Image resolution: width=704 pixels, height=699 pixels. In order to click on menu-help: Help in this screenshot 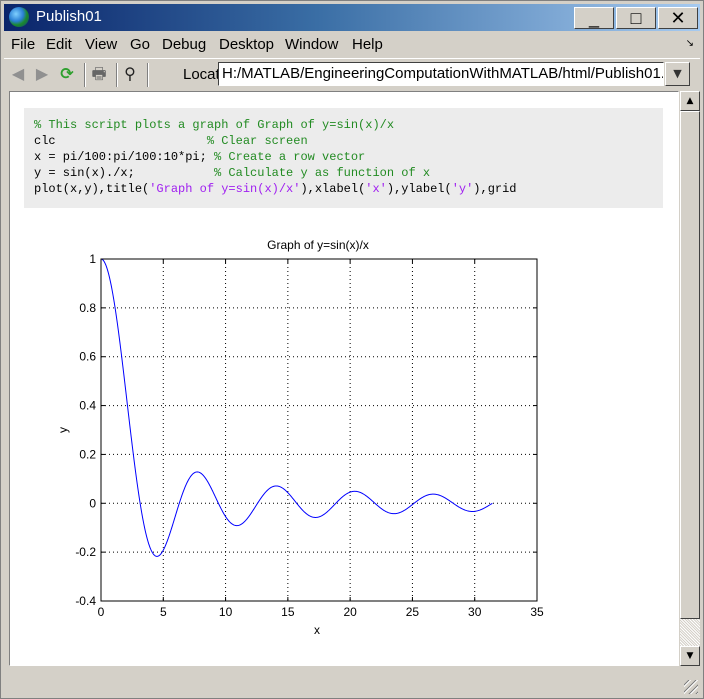, I will do `click(367, 44)`.